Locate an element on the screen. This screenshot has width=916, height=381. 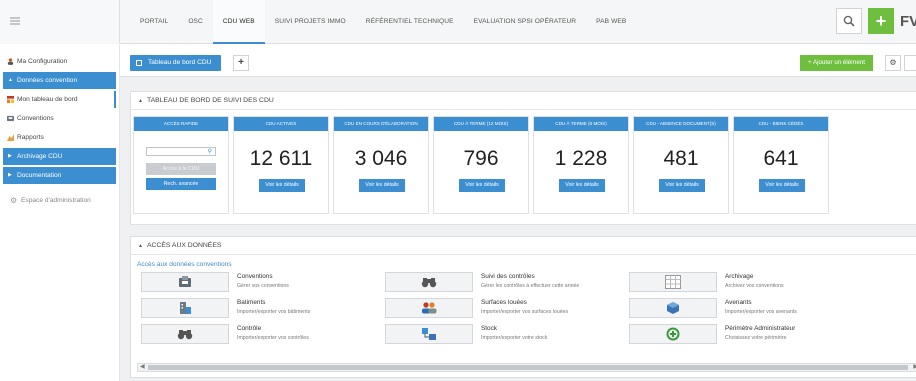
data-access-item-avenants: Avenants Importer/exporter vos avenants is located at coordinates (751, 308).